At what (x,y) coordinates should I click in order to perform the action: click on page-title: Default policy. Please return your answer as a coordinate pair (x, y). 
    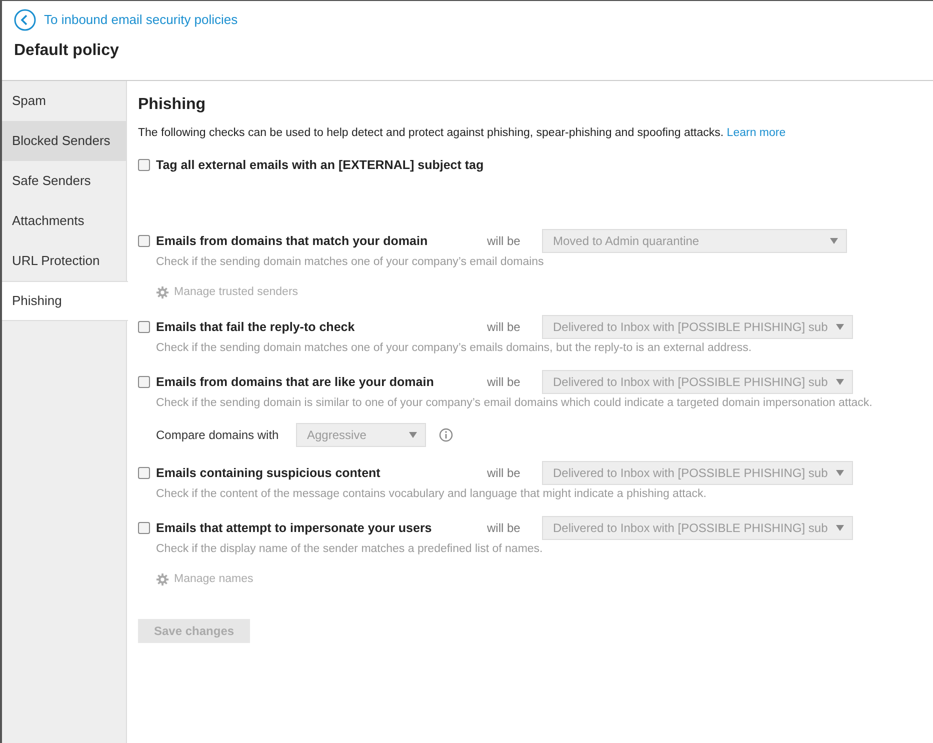
    Looking at the image, I should click on (67, 51).